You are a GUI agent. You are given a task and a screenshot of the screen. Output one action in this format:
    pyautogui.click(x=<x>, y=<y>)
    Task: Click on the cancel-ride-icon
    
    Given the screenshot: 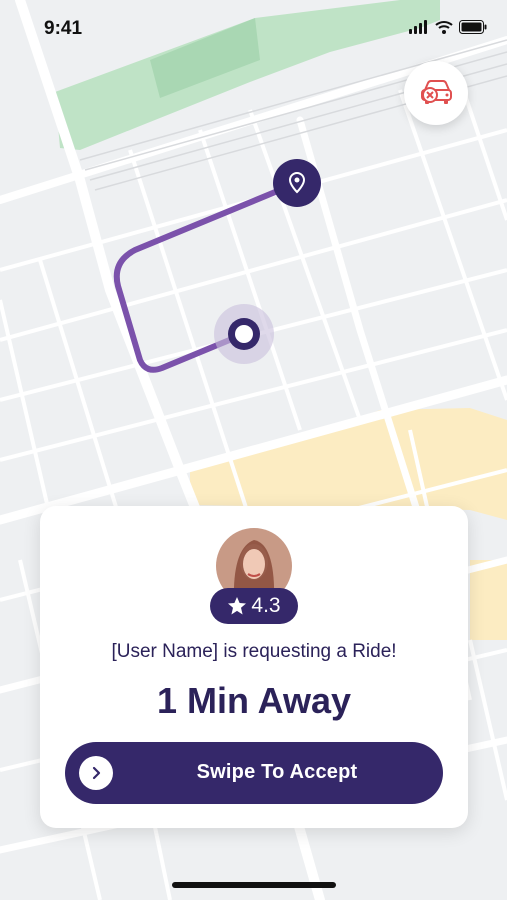 What is the action you would take?
    pyautogui.click(x=436, y=92)
    